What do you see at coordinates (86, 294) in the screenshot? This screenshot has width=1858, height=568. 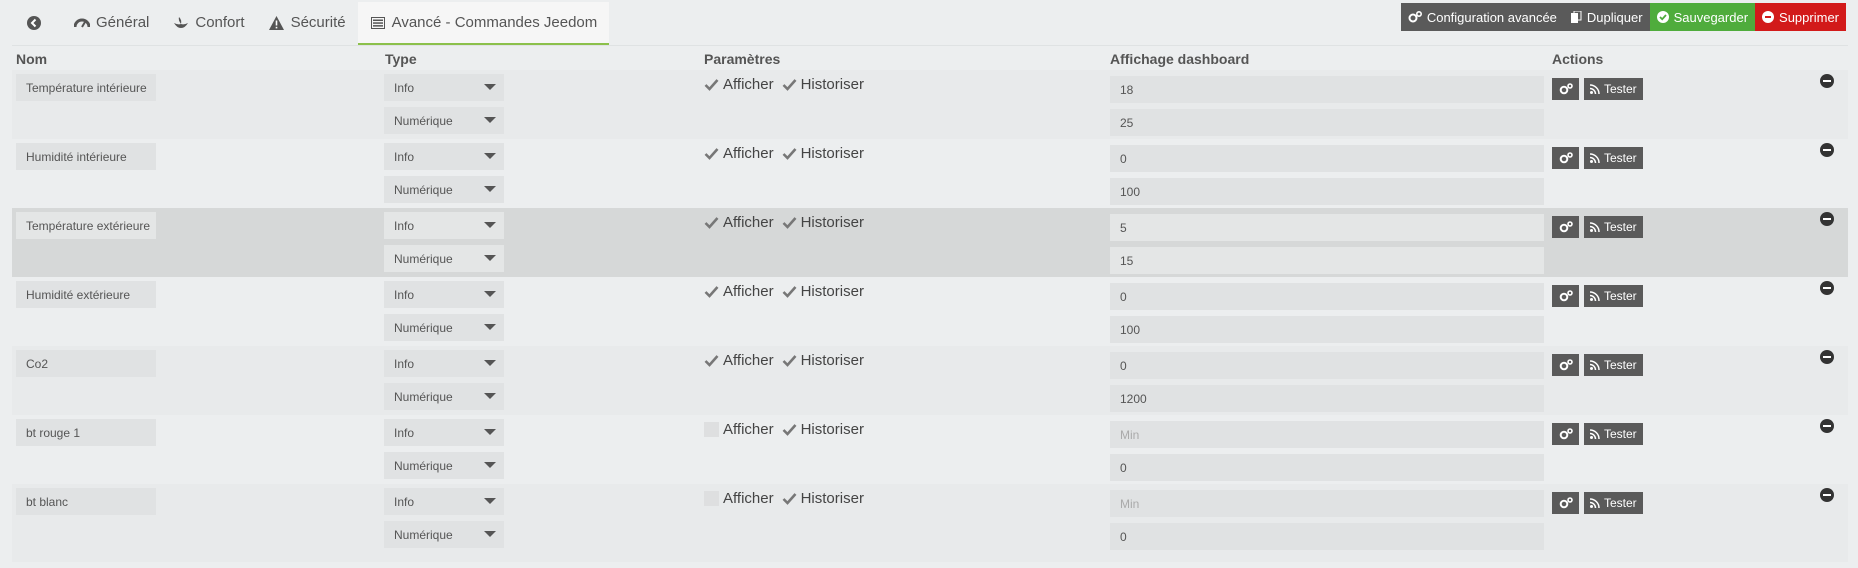 I see `command-name-input: Humidité extérieure` at bounding box center [86, 294].